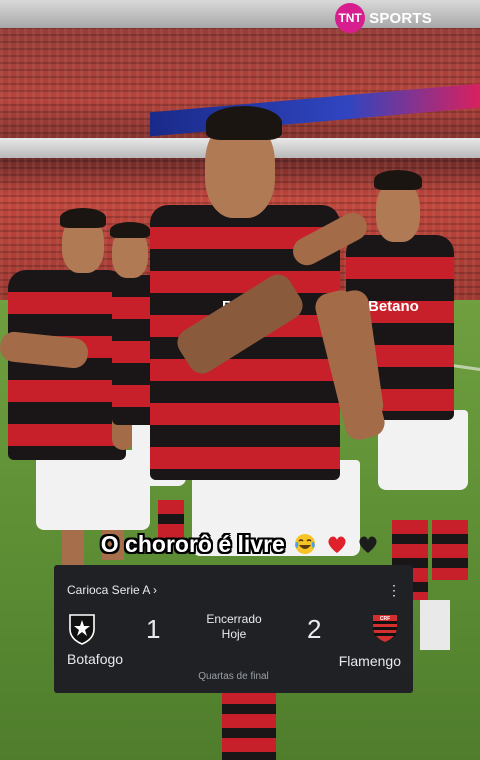 This screenshot has width=480, height=760. Describe the element at coordinates (385, 628) in the screenshot. I see `flamengo-crest-icon: CRF` at that location.